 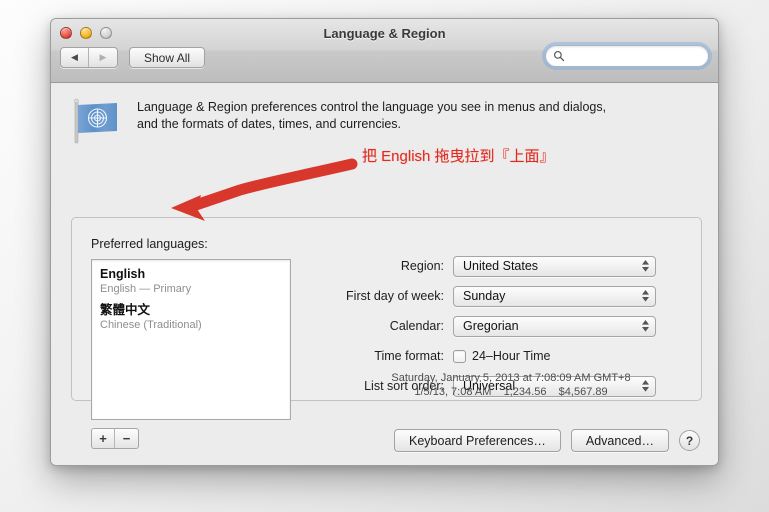 What do you see at coordinates (75, 57) in the screenshot?
I see `back-button: ◀` at bounding box center [75, 57].